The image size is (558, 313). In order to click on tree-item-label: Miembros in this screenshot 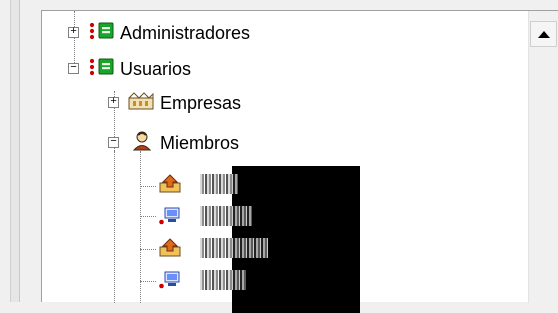, I will do `click(200, 142)`.